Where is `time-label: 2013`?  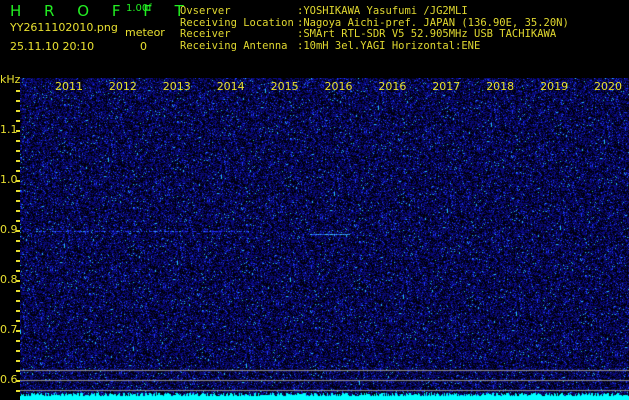 time-label: 2013 is located at coordinates (176, 86).